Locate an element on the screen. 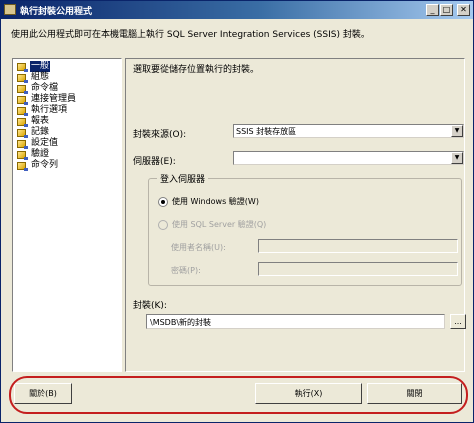 The image size is (474, 423). sidebar-item-label: 執行選項 is located at coordinates (49, 110).